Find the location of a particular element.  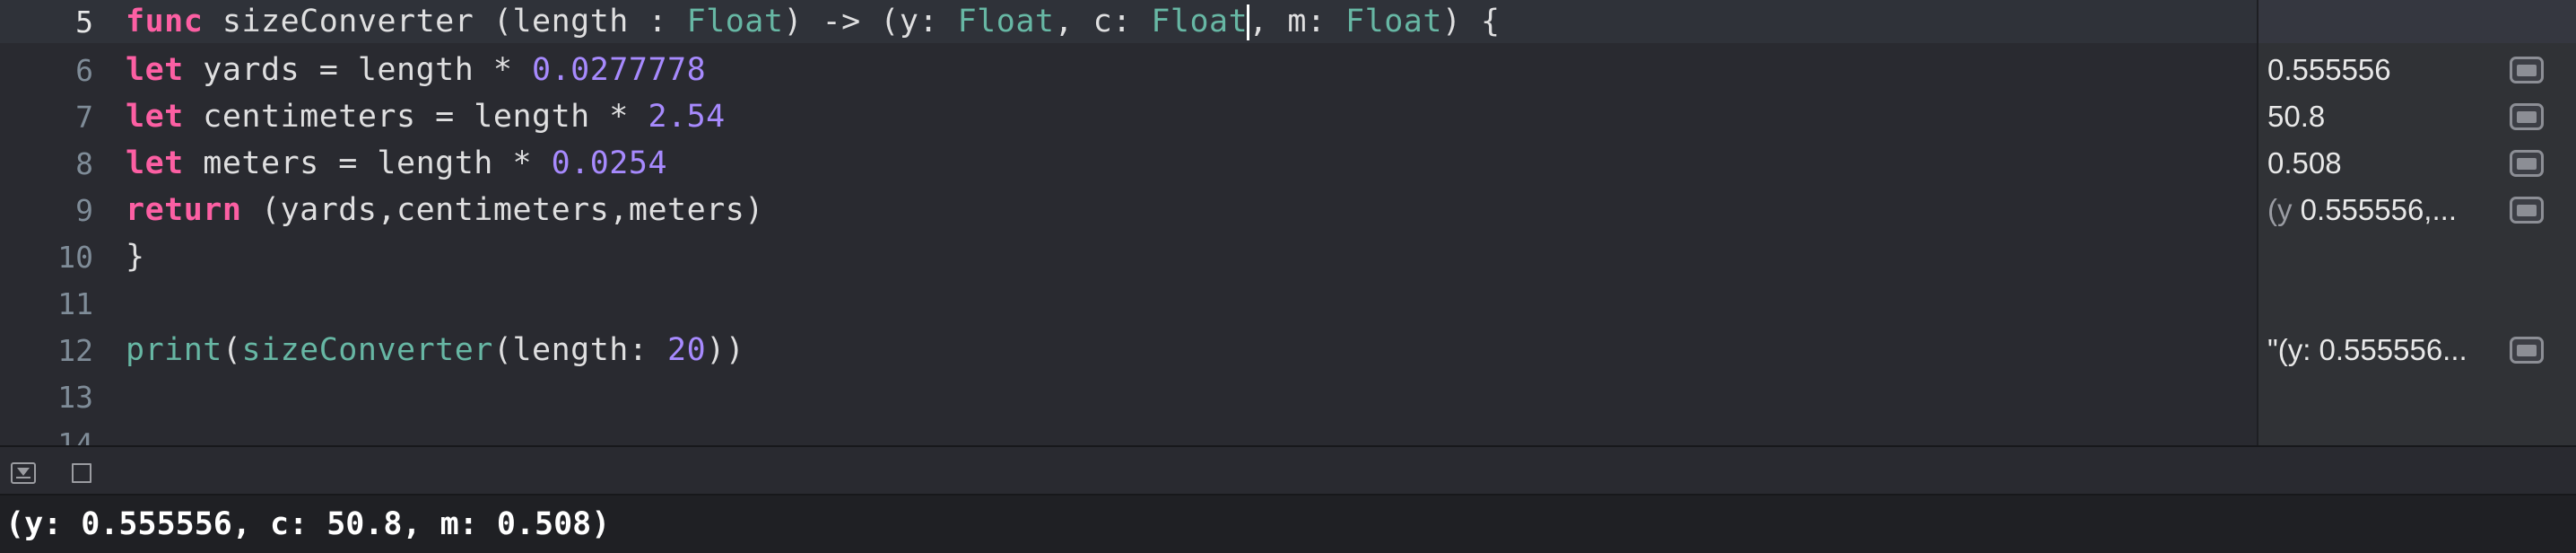

result-row: 0.508 is located at coordinates (2417, 163).